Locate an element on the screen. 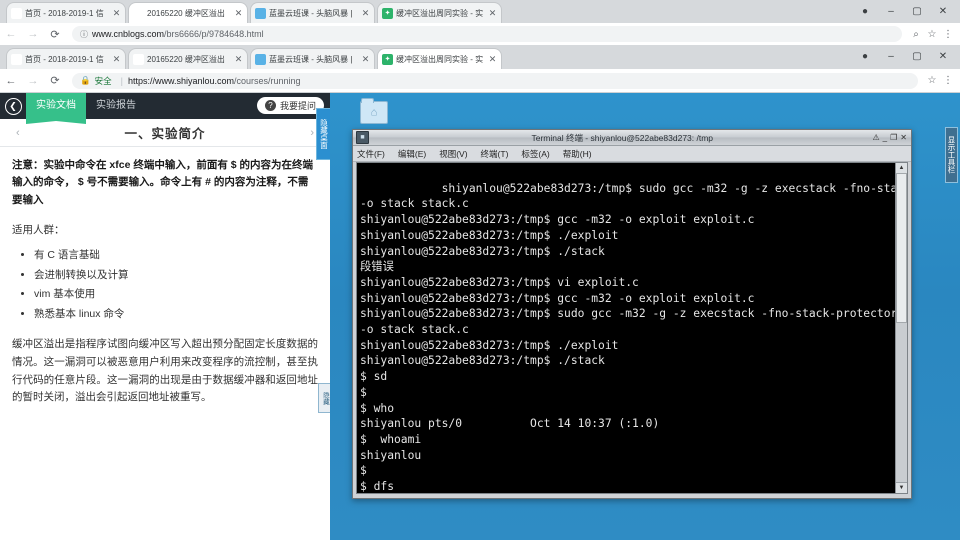 This screenshot has height=540, width=960. inner-omni-actions: ☆ ⋮ is located at coordinates (942, 80).